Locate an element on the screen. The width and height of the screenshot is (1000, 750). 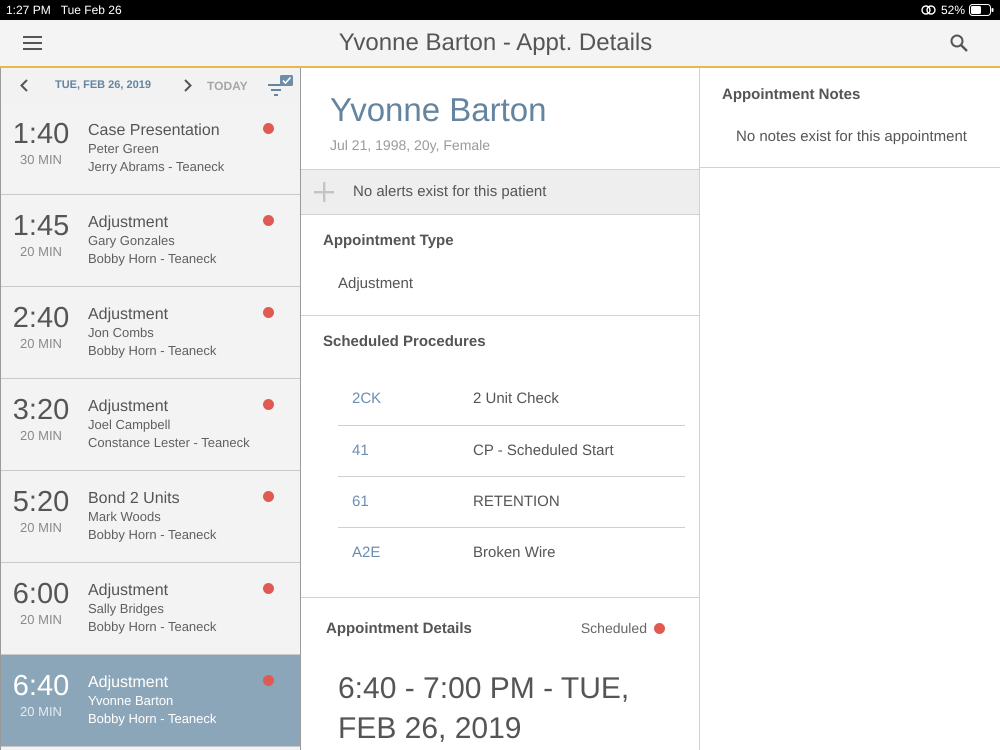
provider-location: Jerry Abrams - Teaneck is located at coordinates (157, 167).